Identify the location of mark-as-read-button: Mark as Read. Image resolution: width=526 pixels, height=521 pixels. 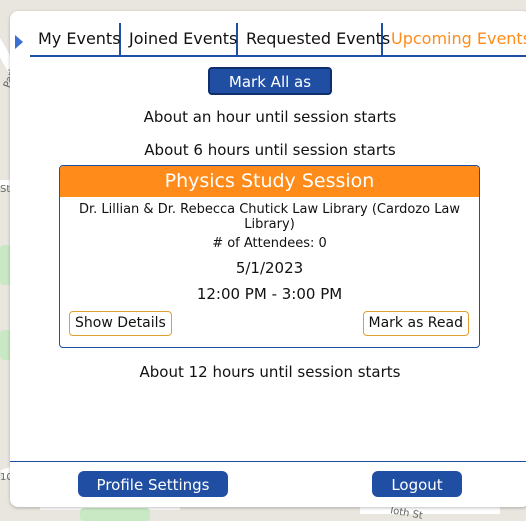
(415, 323).